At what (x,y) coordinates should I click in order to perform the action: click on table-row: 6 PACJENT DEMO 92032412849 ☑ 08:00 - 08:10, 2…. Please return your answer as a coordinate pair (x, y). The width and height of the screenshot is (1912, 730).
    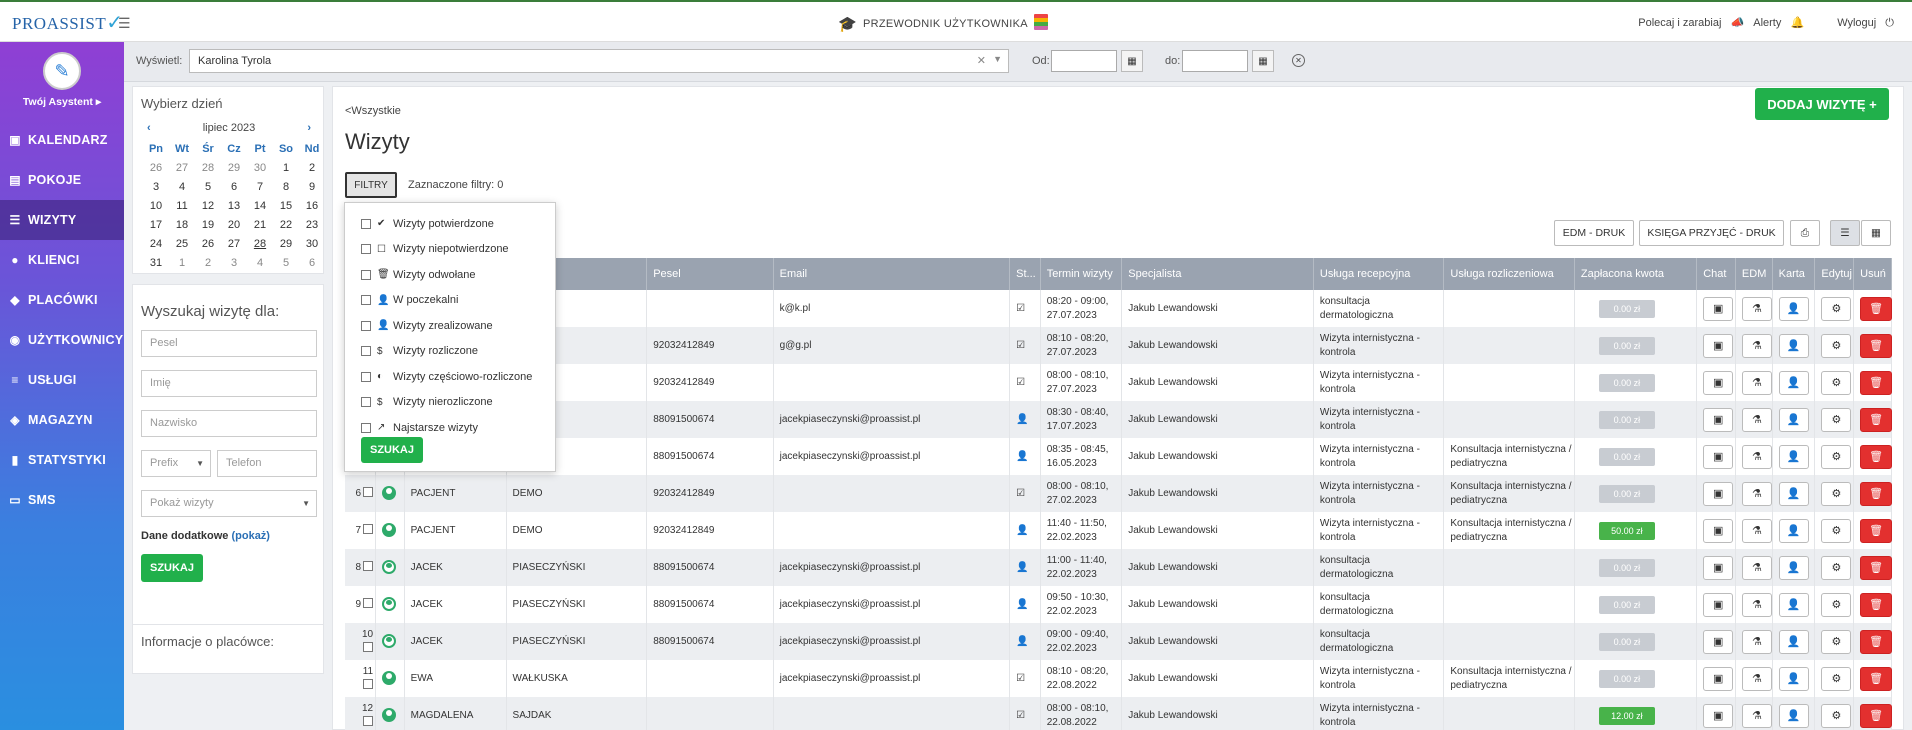
    Looking at the image, I should click on (1119, 493).